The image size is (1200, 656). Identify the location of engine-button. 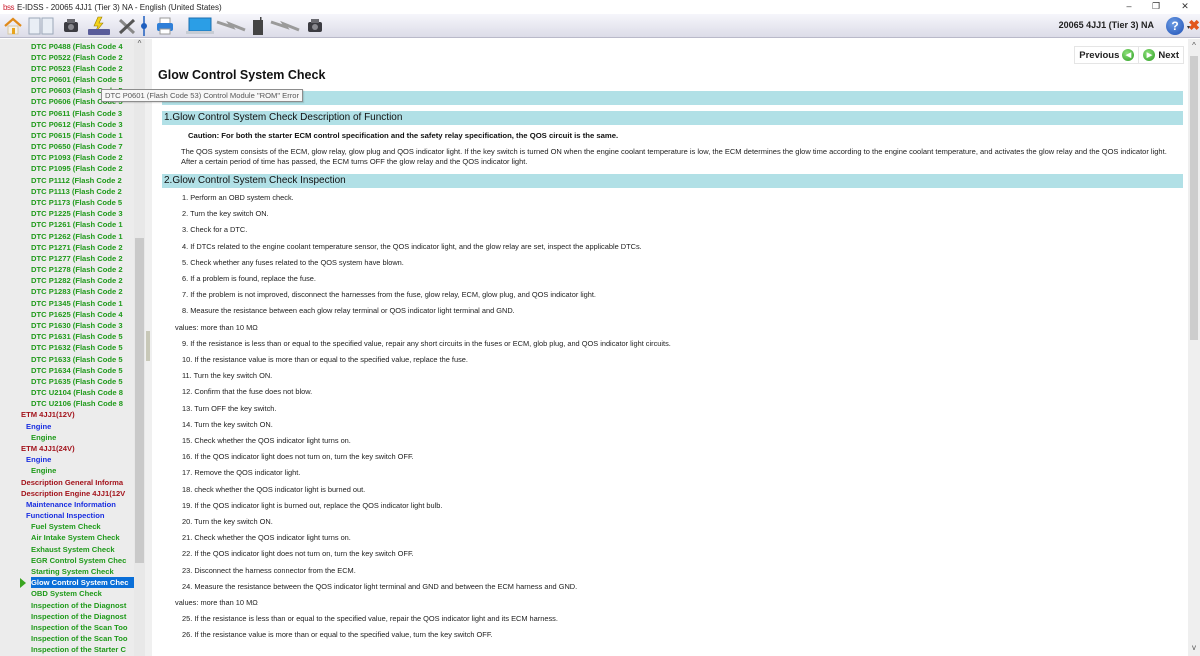
(71, 26).